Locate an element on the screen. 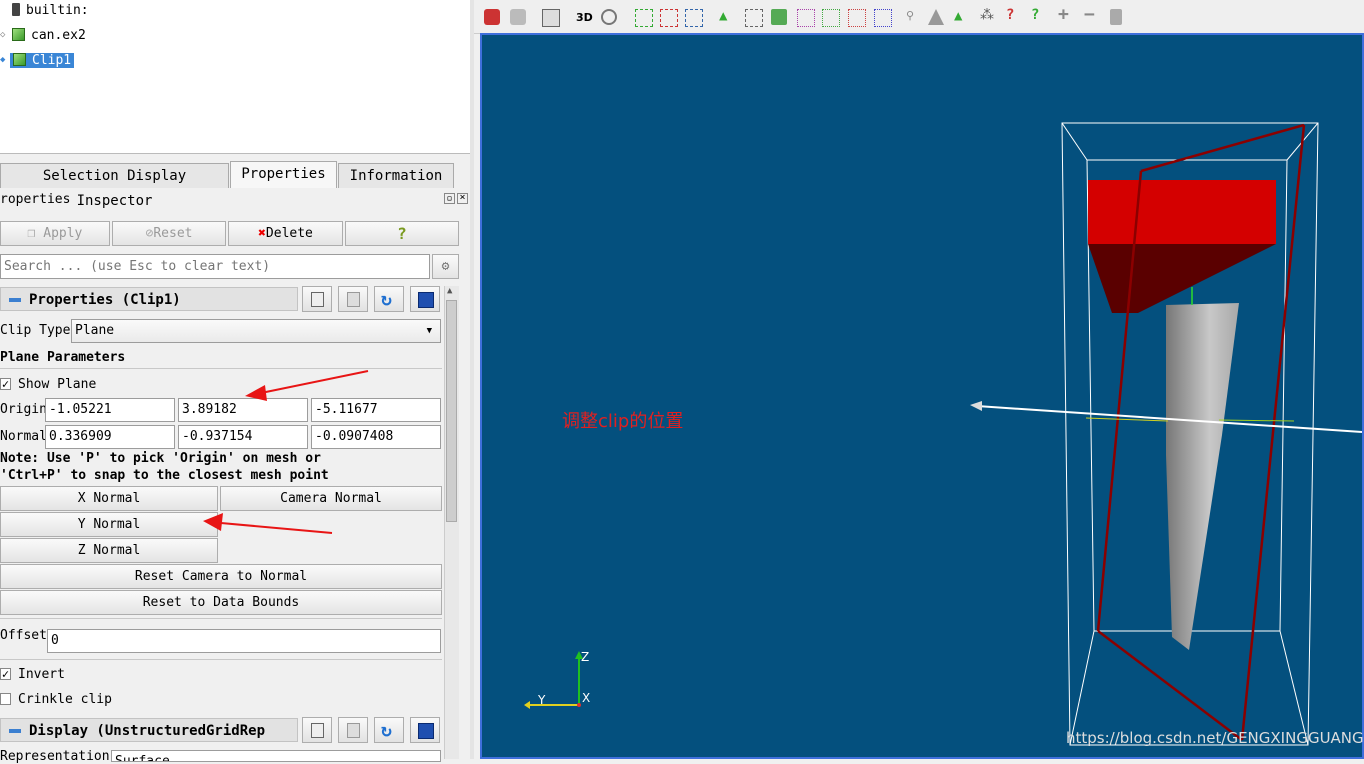 The width and height of the screenshot is (1364, 764). apply-button: ❒ Apply is located at coordinates (55, 233).